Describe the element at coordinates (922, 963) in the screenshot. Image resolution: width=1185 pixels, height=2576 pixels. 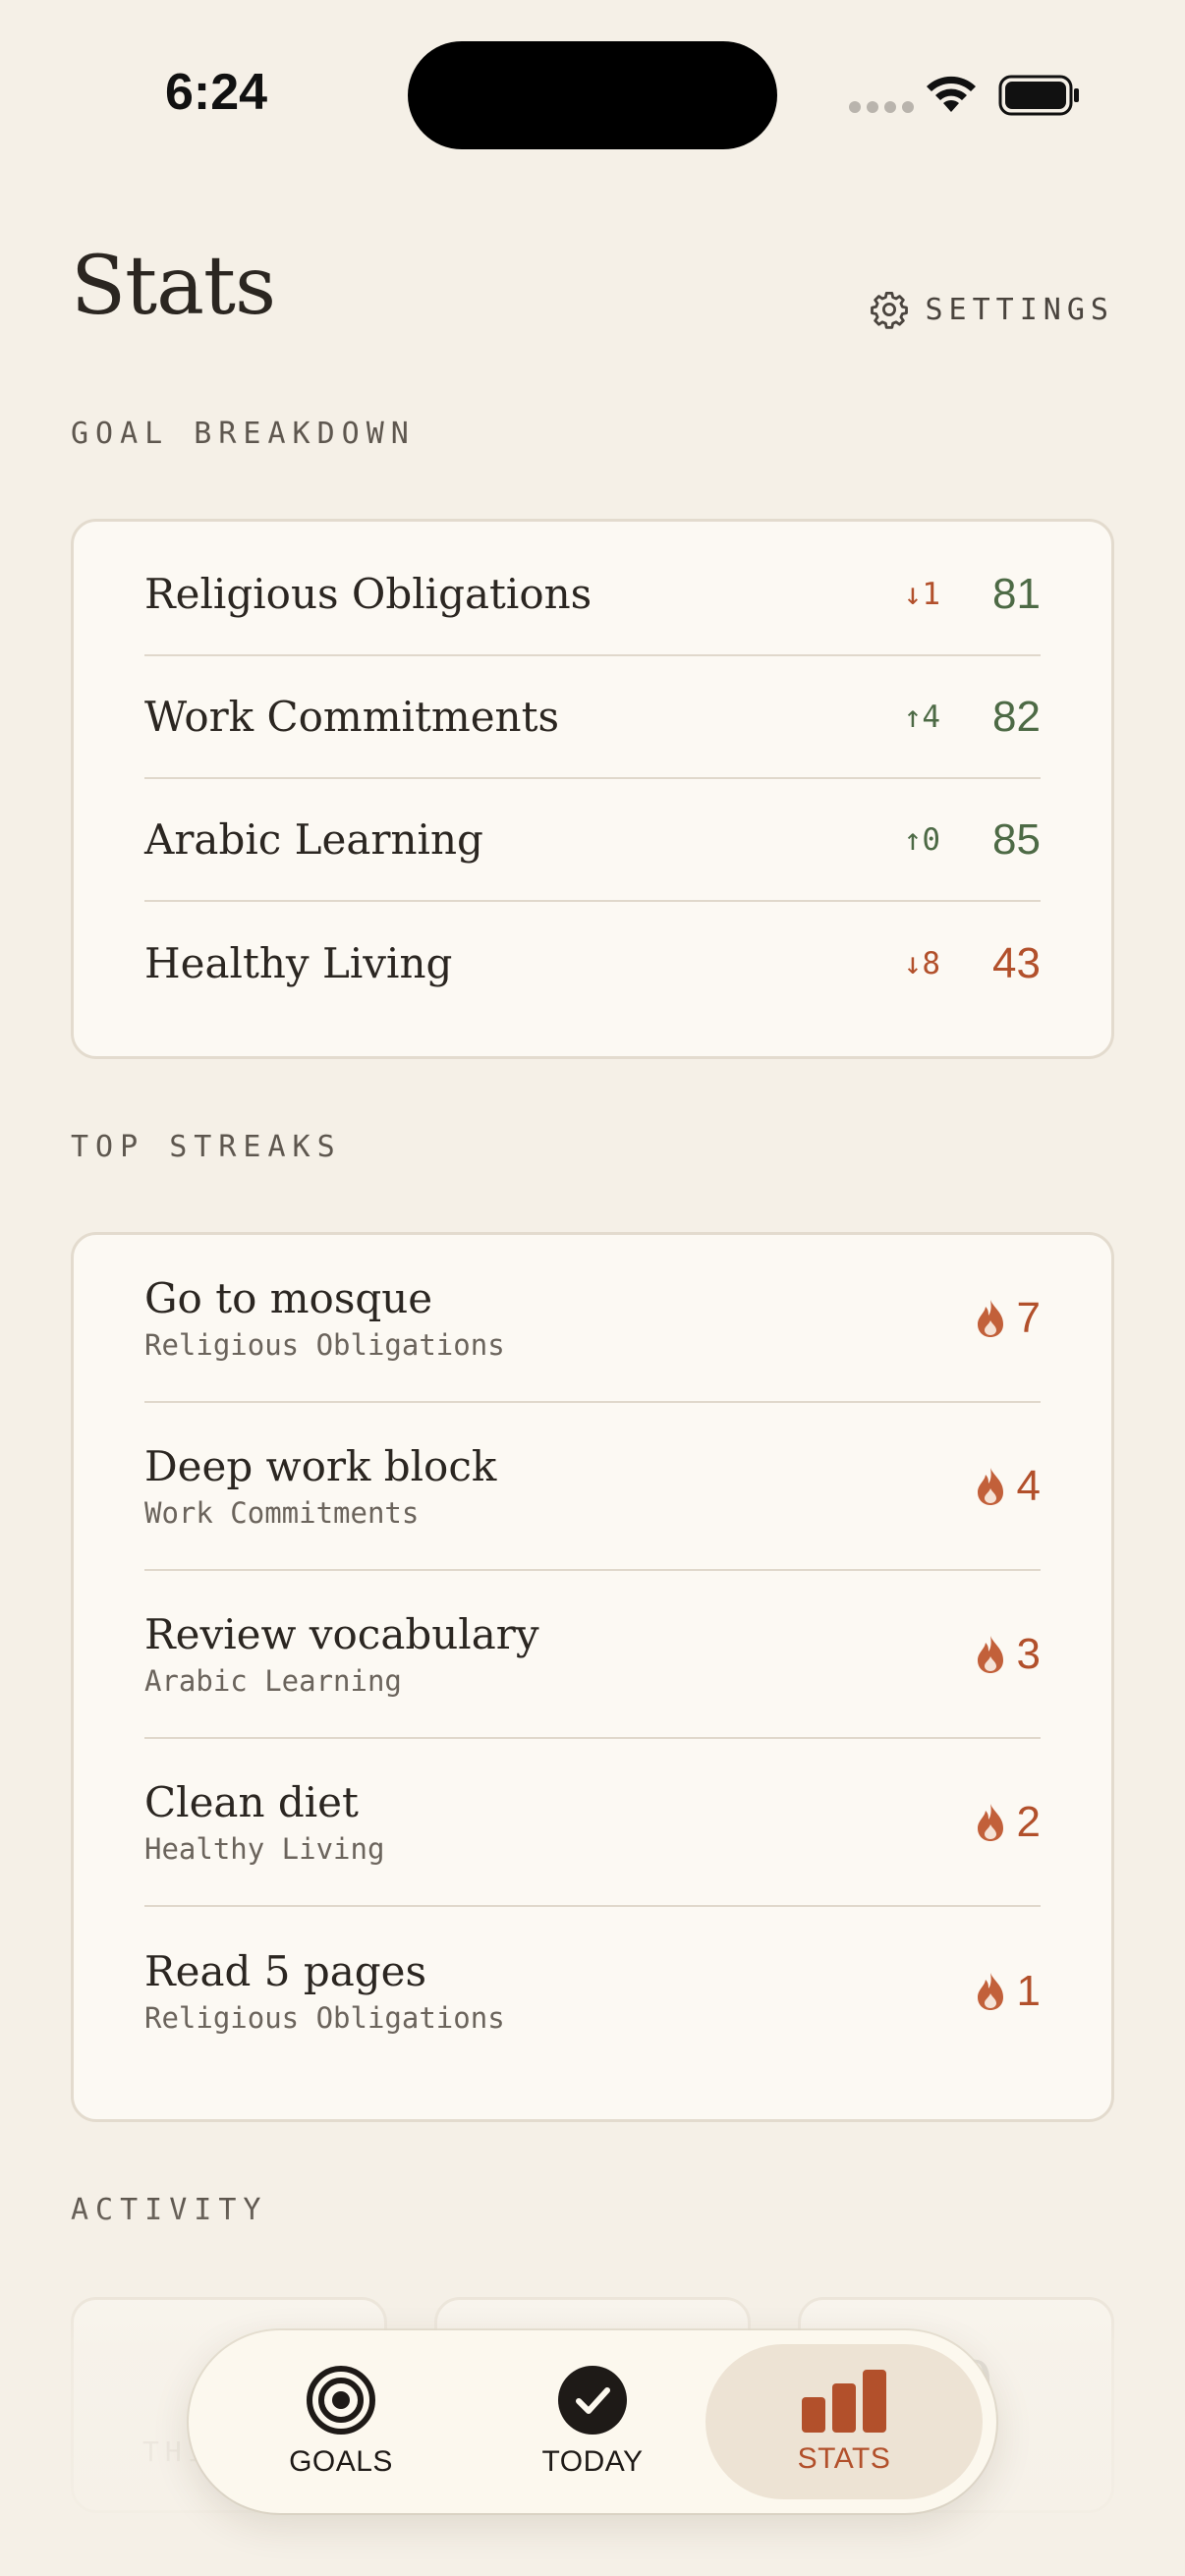
I see `goal-trend: ↓8` at that location.